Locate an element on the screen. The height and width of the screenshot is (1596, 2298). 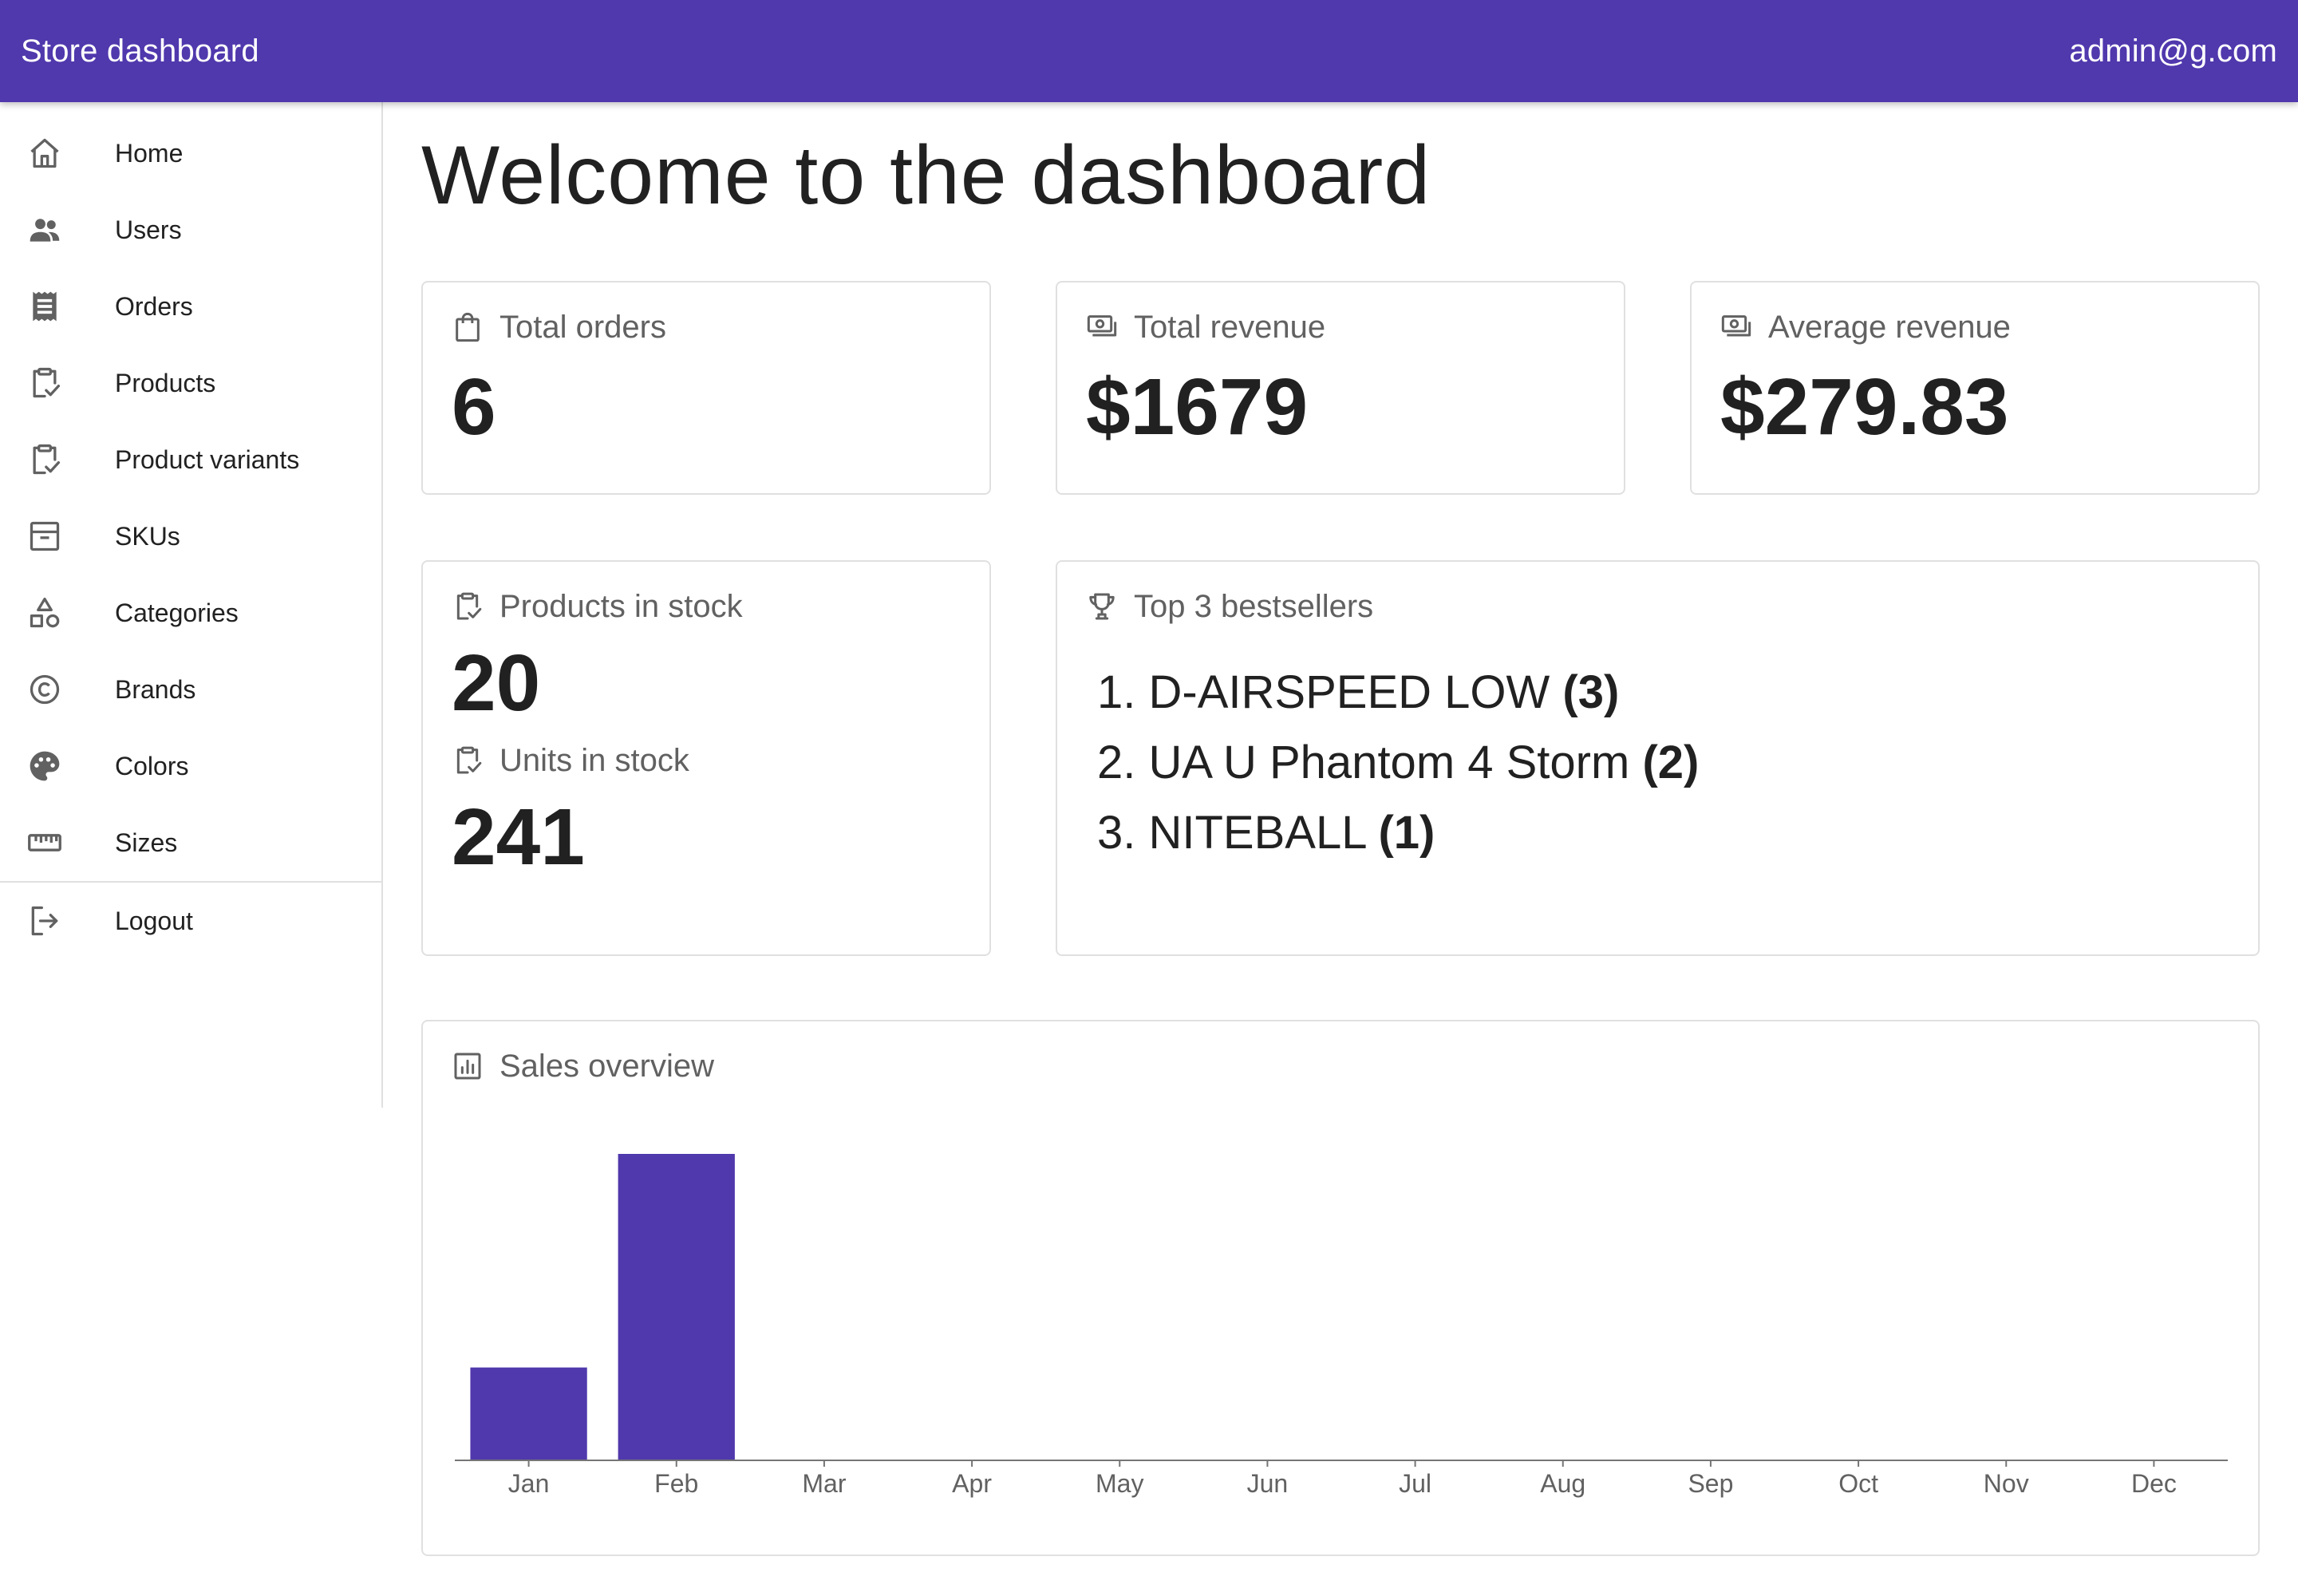
sidebar-item-colors: Colors is located at coordinates (191, 766).